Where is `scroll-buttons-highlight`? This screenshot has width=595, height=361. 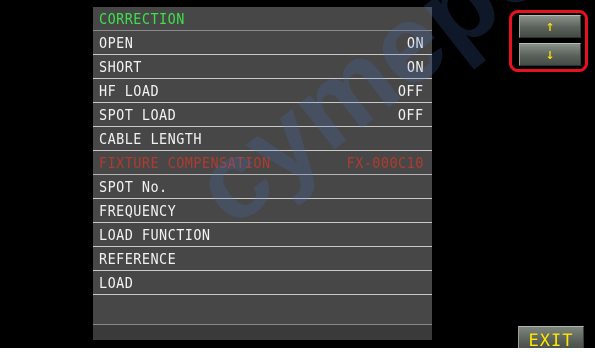 scroll-buttons-highlight is located at coordinates (548, 41).